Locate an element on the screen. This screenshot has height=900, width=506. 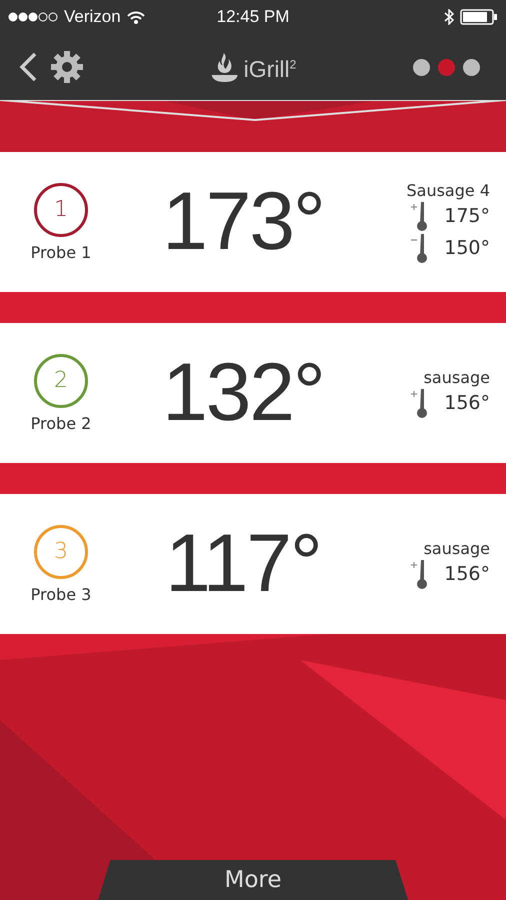
probe-label: Probe 3 is located at coordinates (61, 594).